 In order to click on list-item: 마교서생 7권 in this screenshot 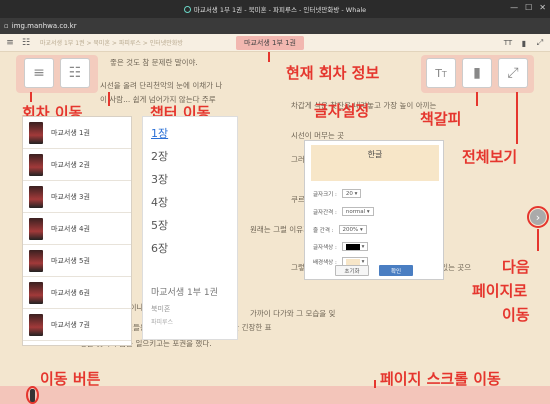, I will do `click(77, 325)`.